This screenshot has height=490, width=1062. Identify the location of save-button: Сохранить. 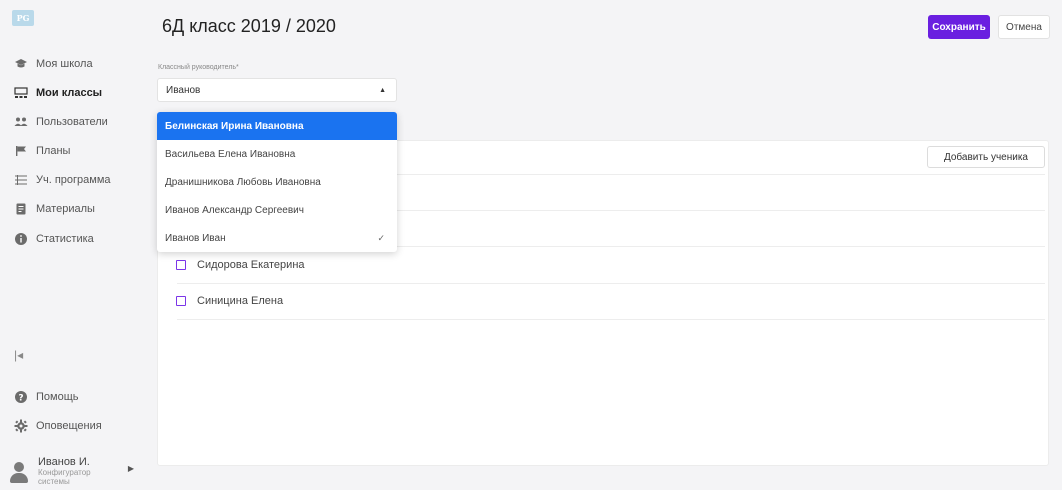
(959, 27).